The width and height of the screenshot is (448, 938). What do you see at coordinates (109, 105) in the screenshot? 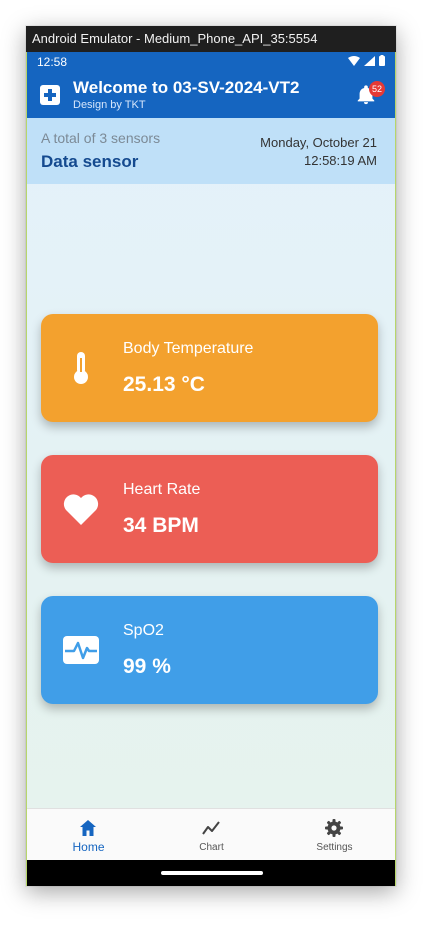
I see `app-subtitle: Design by TKT` at bounding box center [109, 105].